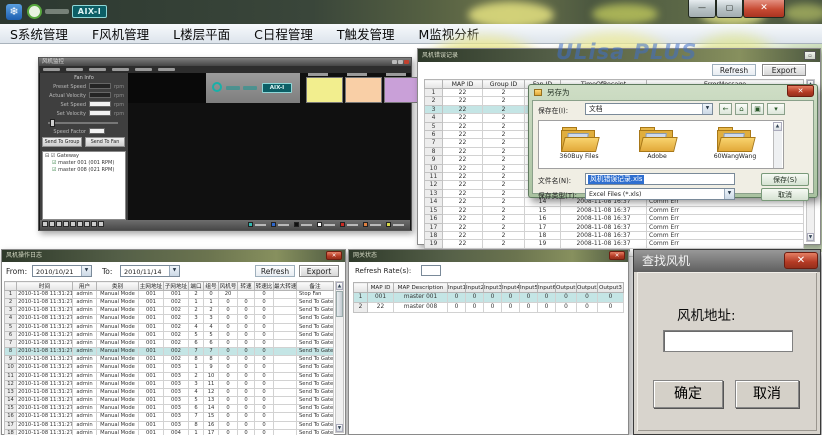 This screenshot has width=822, height=435. What do you see at coordinates (566, 287) in the screenshot?
I see `column-header: Output1` at bounding box center [566, 287].